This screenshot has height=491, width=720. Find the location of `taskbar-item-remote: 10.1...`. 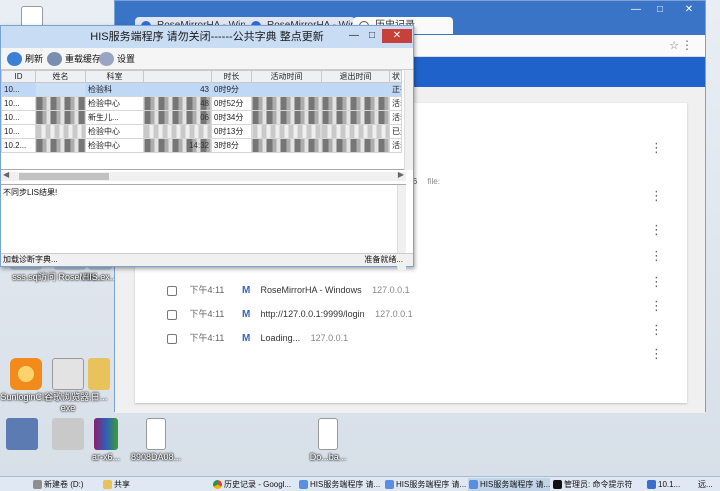

taskbar-item-remote: 10.1... is located at coordinates (670, 484).